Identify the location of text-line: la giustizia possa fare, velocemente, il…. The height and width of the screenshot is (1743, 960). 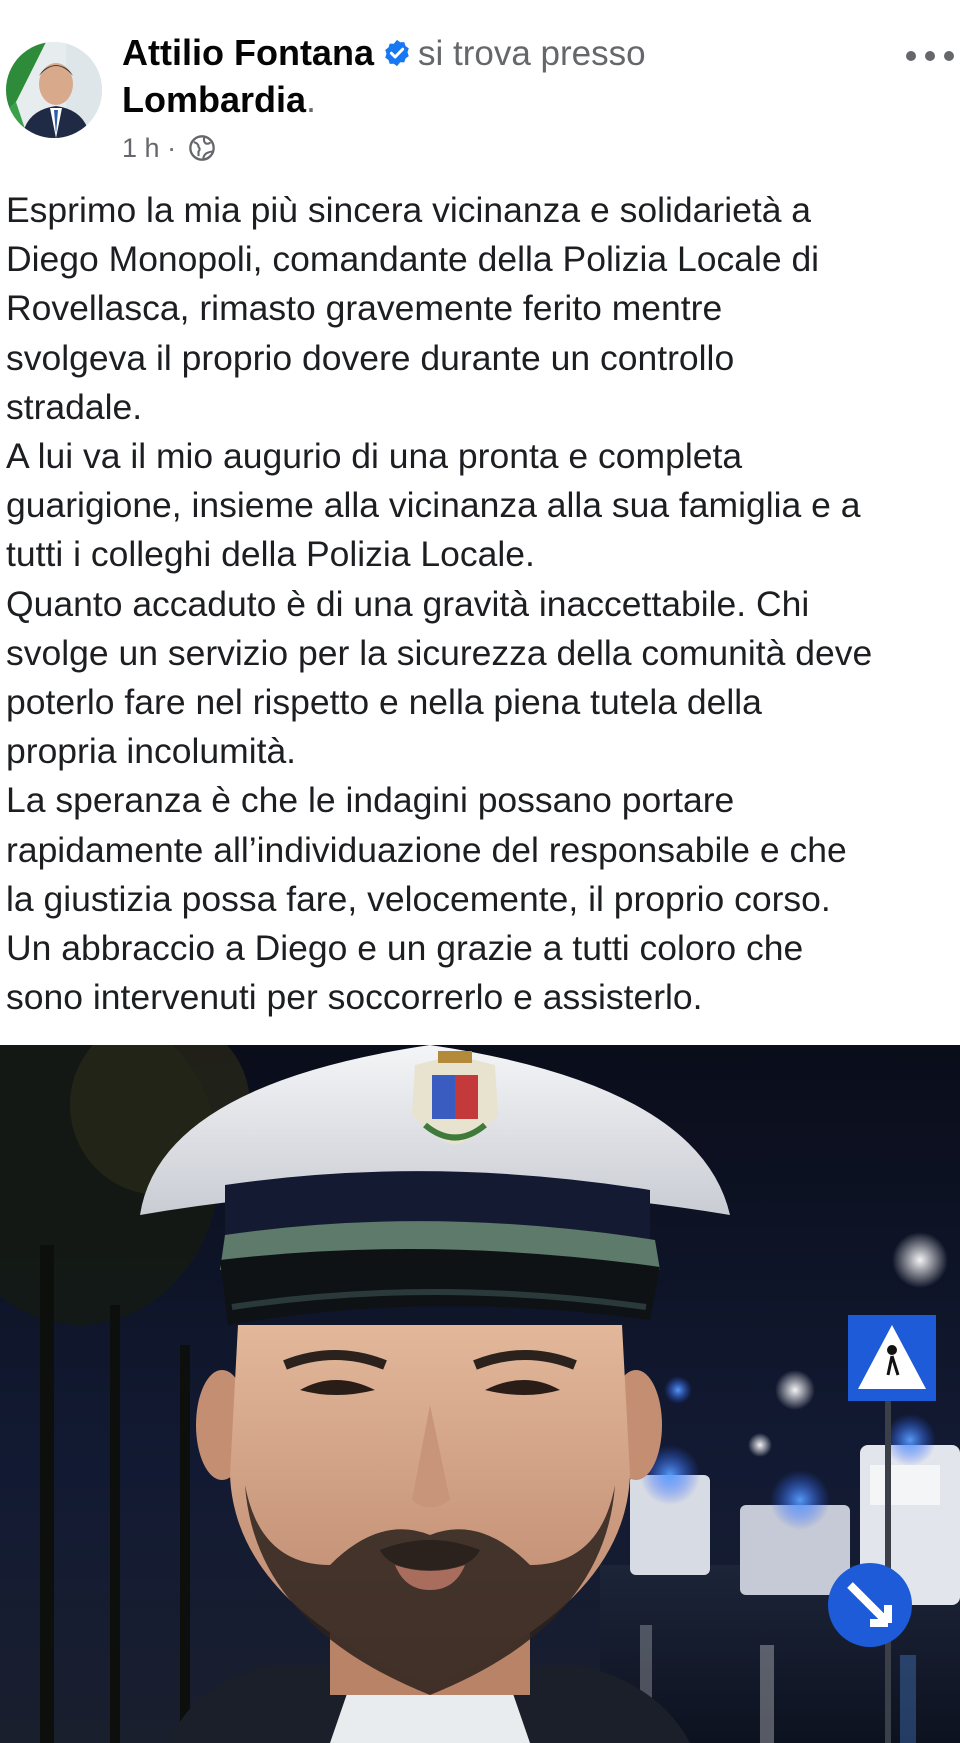
(418, 898).